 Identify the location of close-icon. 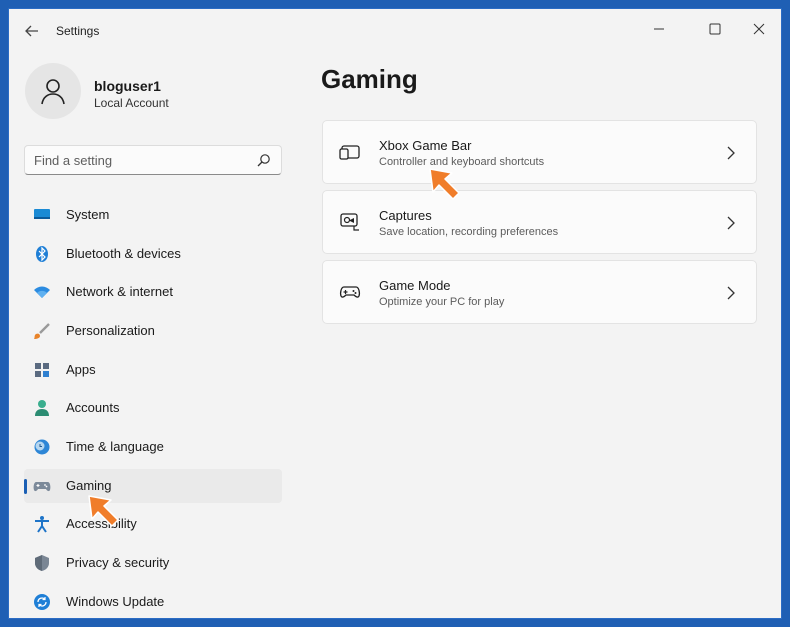
(759, 29).